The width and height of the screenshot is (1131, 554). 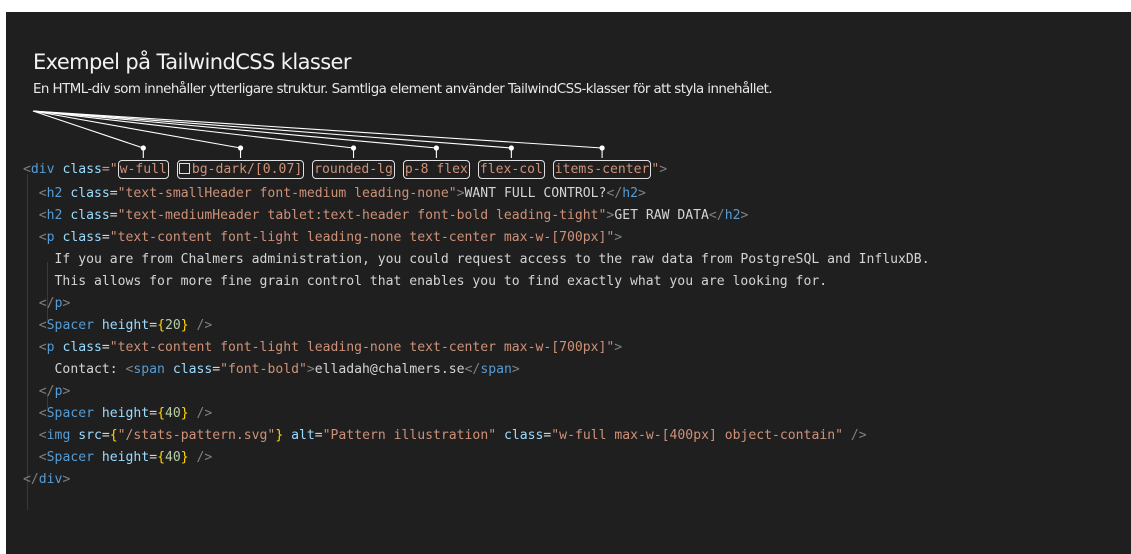 I want to click on class-chip-label: bg-dark/[0.07], so click(x=247, y=169).